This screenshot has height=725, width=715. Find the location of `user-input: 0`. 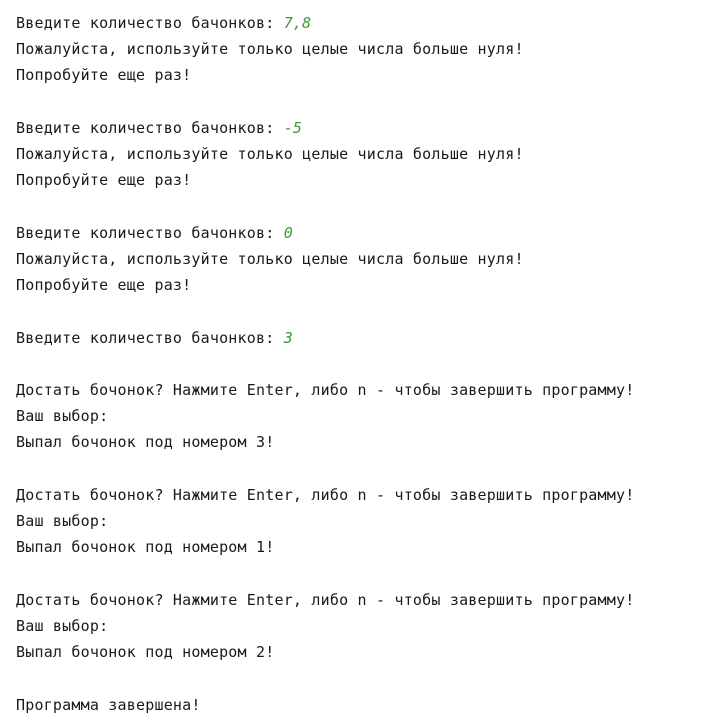

user-input: 0 is located at coordinates (288, 233).